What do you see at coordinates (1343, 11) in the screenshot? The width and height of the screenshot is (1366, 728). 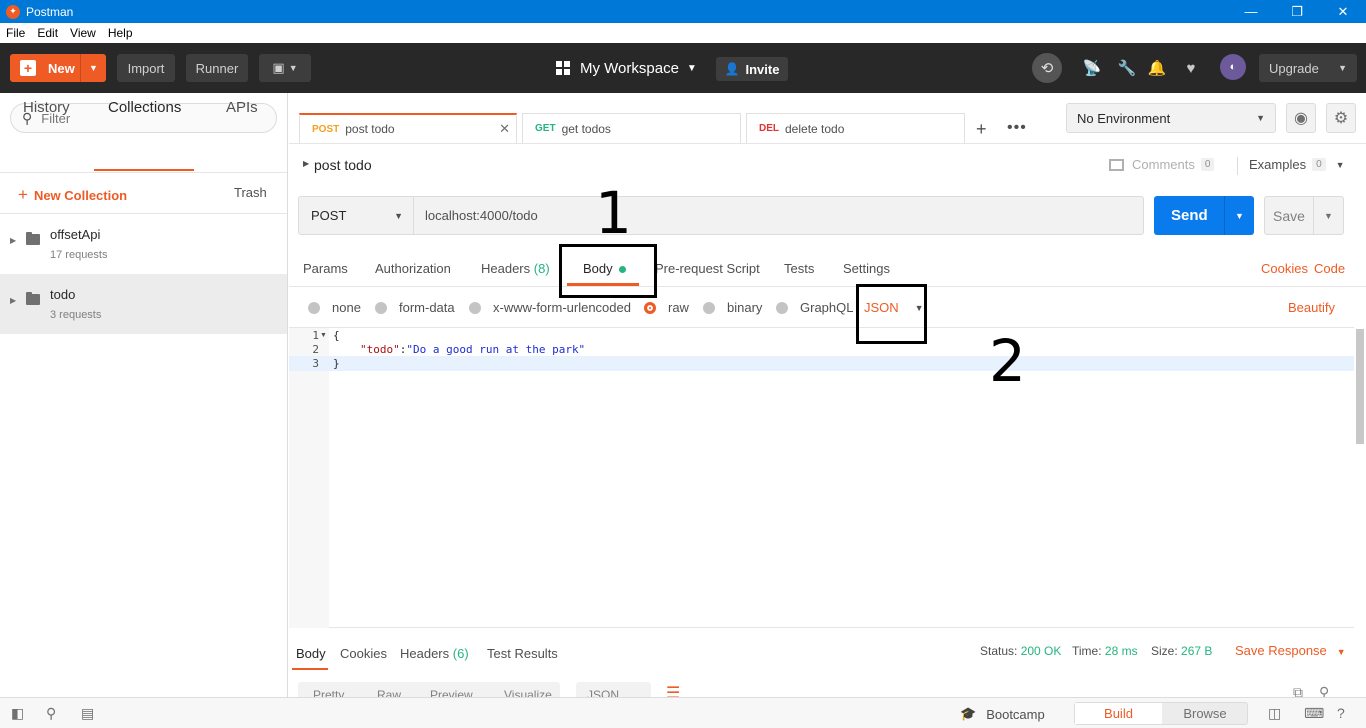 I see `close-window-button: ✕` at bounding box center [1343, 11].